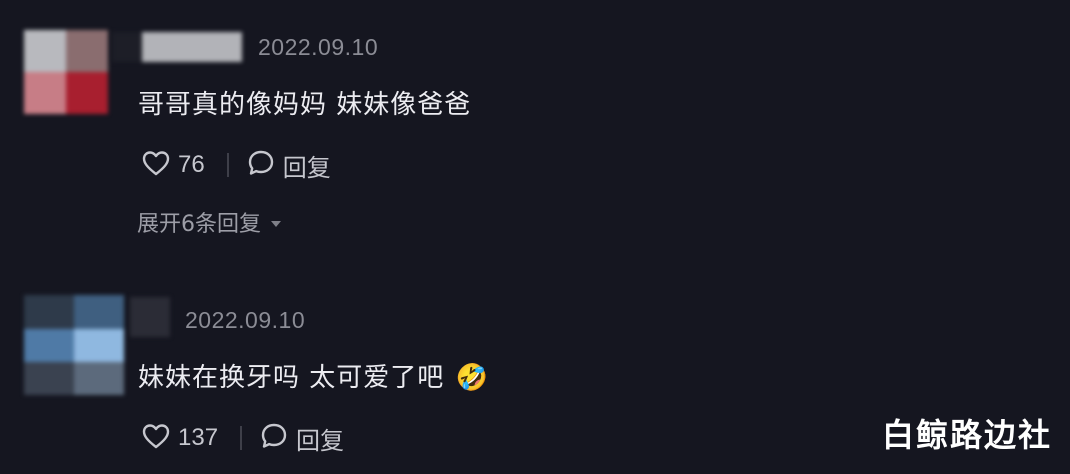  What do you see at coordinates (291, 378) in the screenshot?
I see `comment-text-body: 妹妹在换牙吗 太可爱了吧` at bounding box center [291, 378].